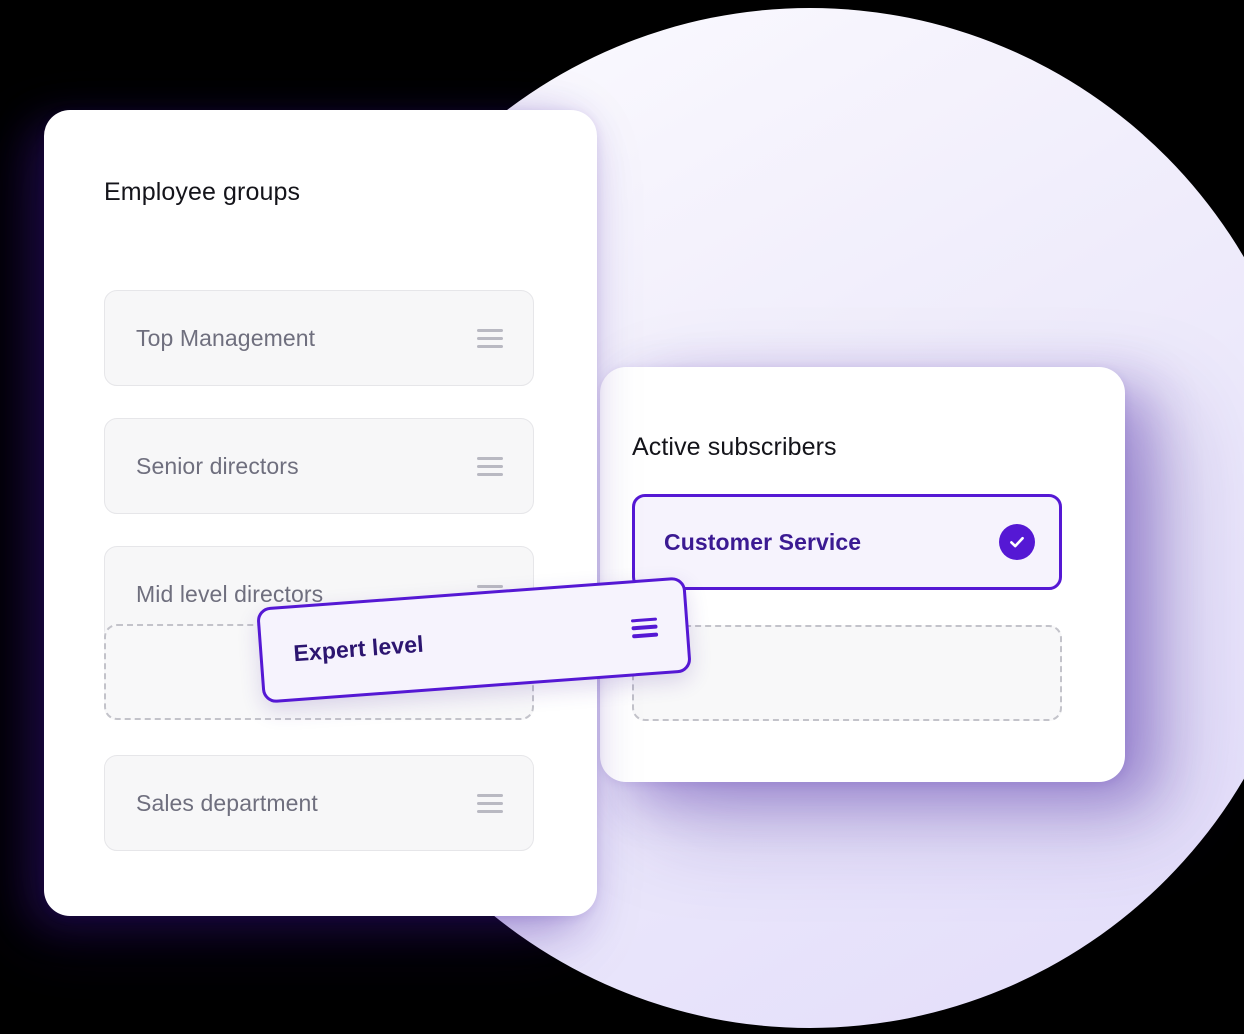 The width and height of the screenshot is (1244, 1034). Describe the element at coordinates (319, 466) in the screenshot. I see `group-row-senior-directors: Senior directors` at that location.